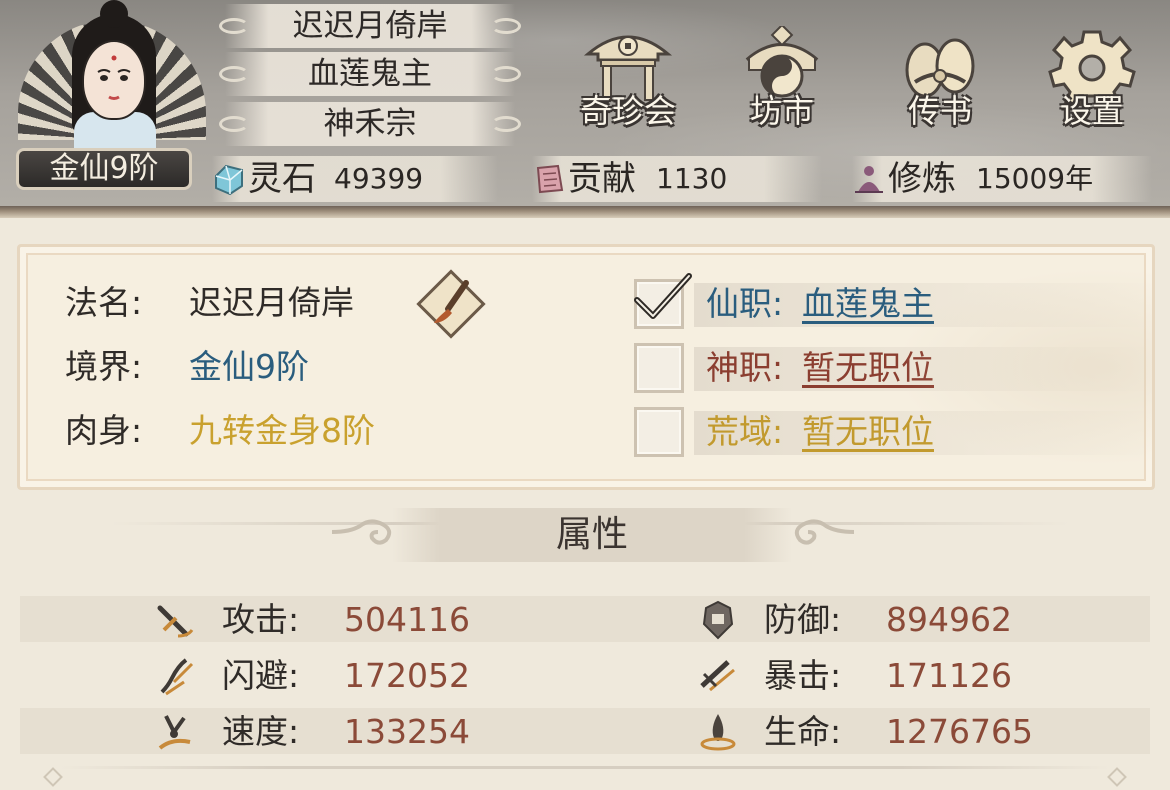 This screenshot has width=1170, height=790. I want to click on shield-icon, so click(718, 620).